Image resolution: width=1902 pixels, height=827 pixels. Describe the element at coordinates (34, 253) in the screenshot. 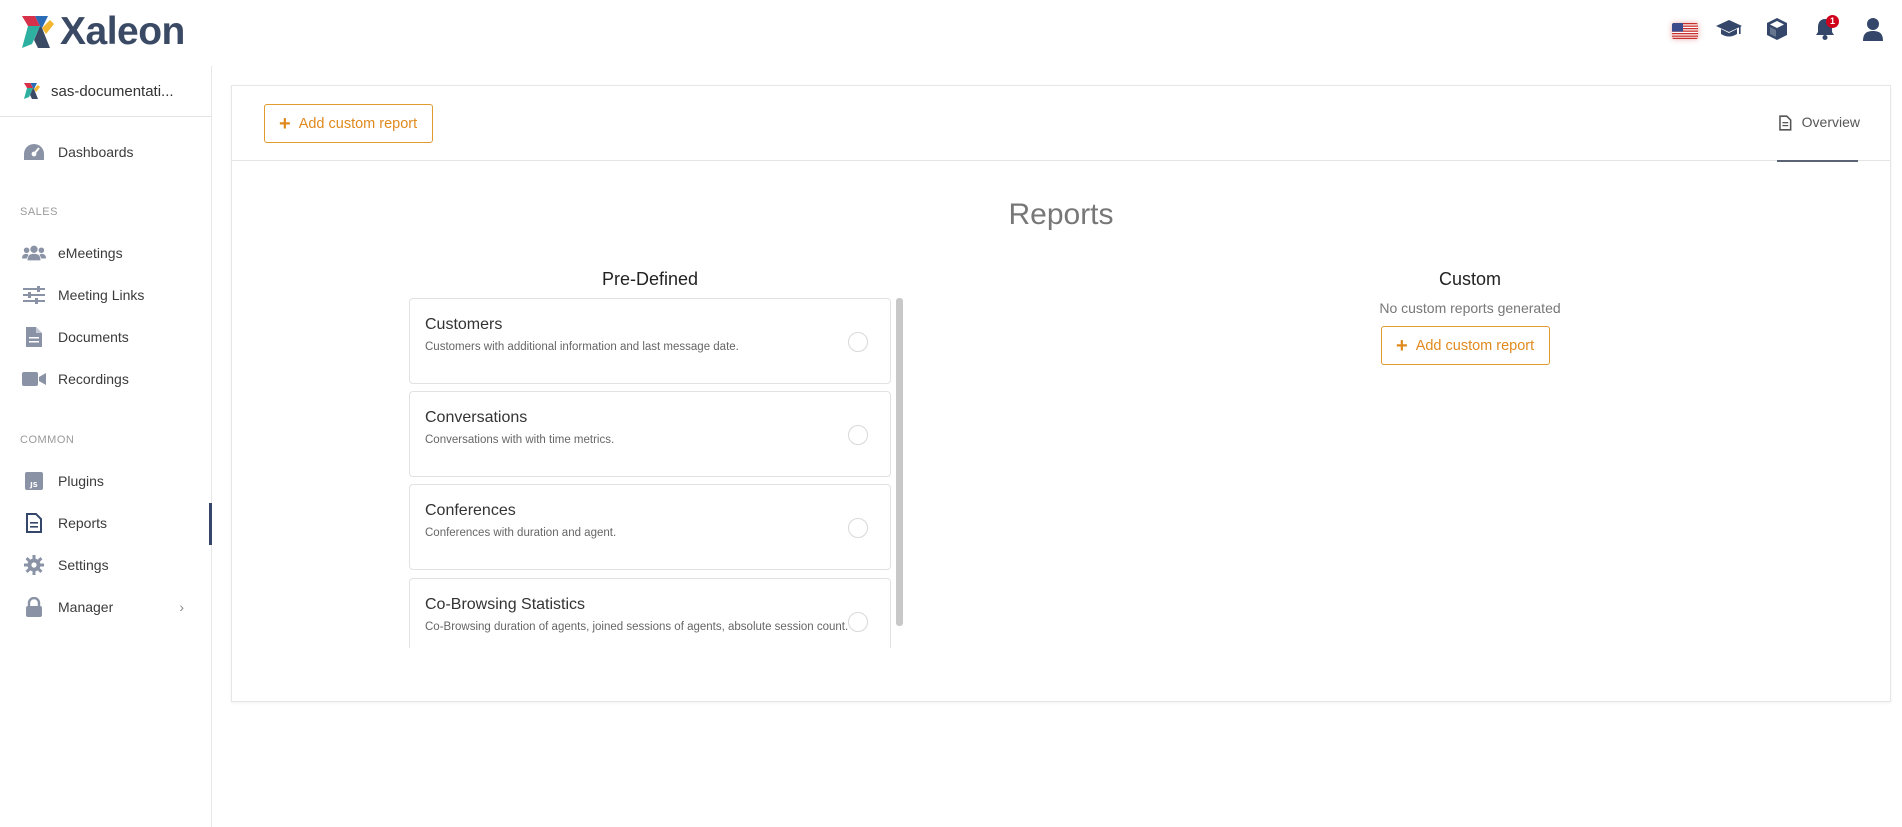

I see `users-icon` at that location.